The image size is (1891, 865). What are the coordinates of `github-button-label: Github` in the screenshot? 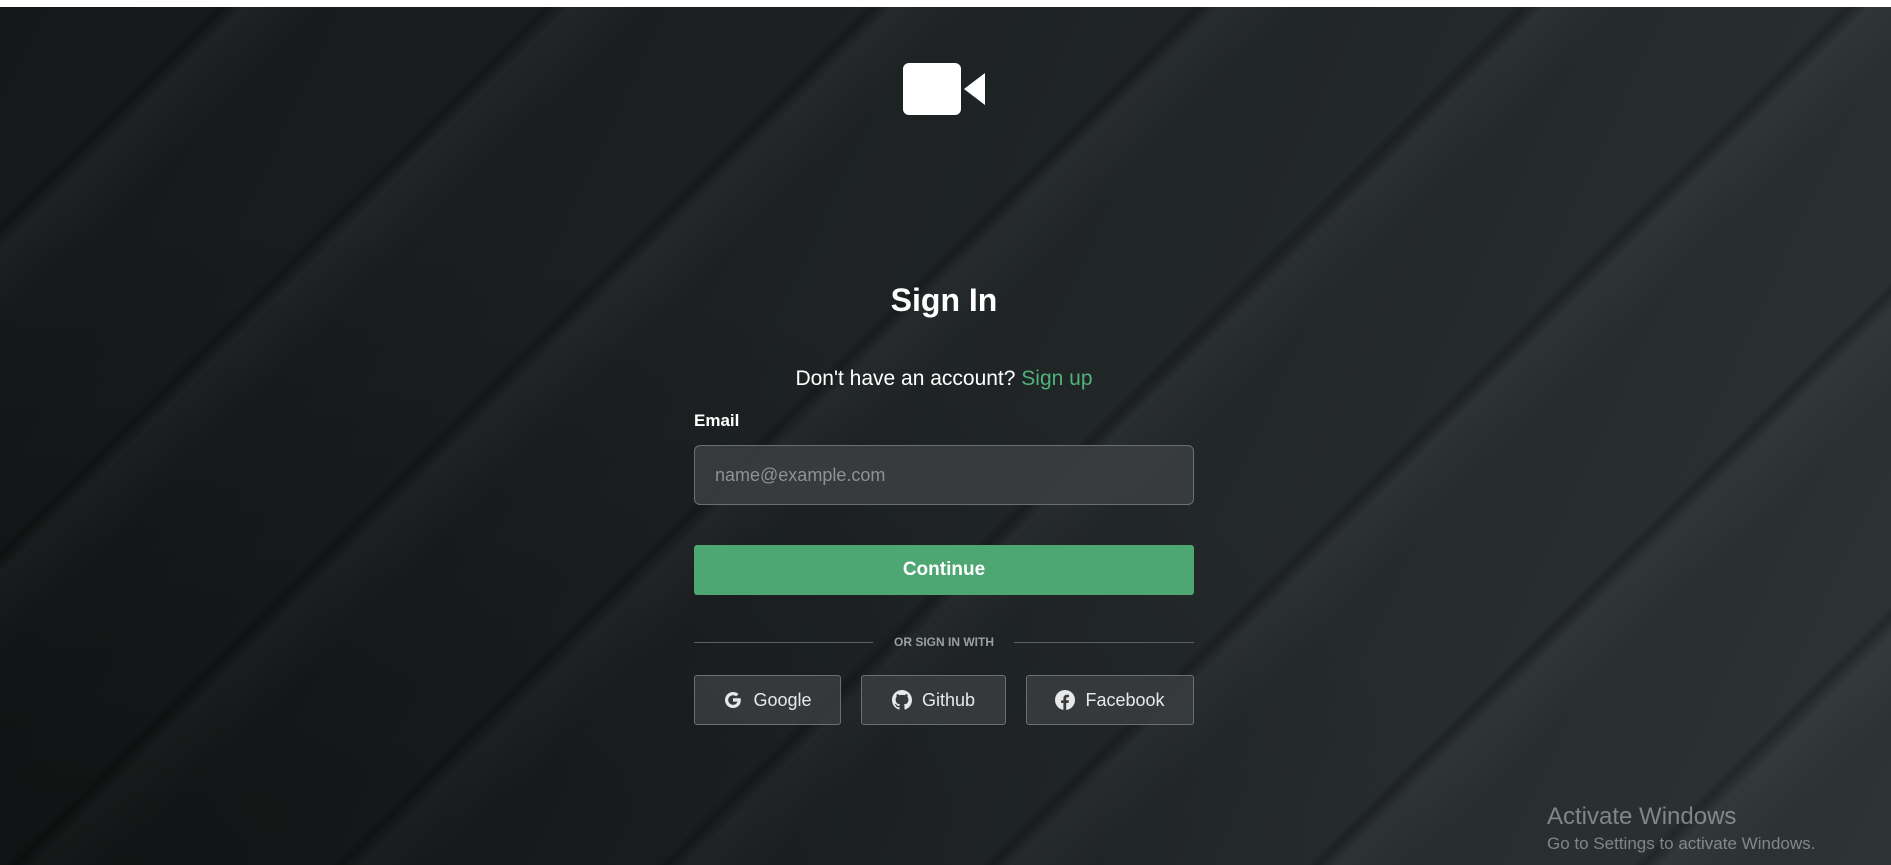 It's located at (948, 699).